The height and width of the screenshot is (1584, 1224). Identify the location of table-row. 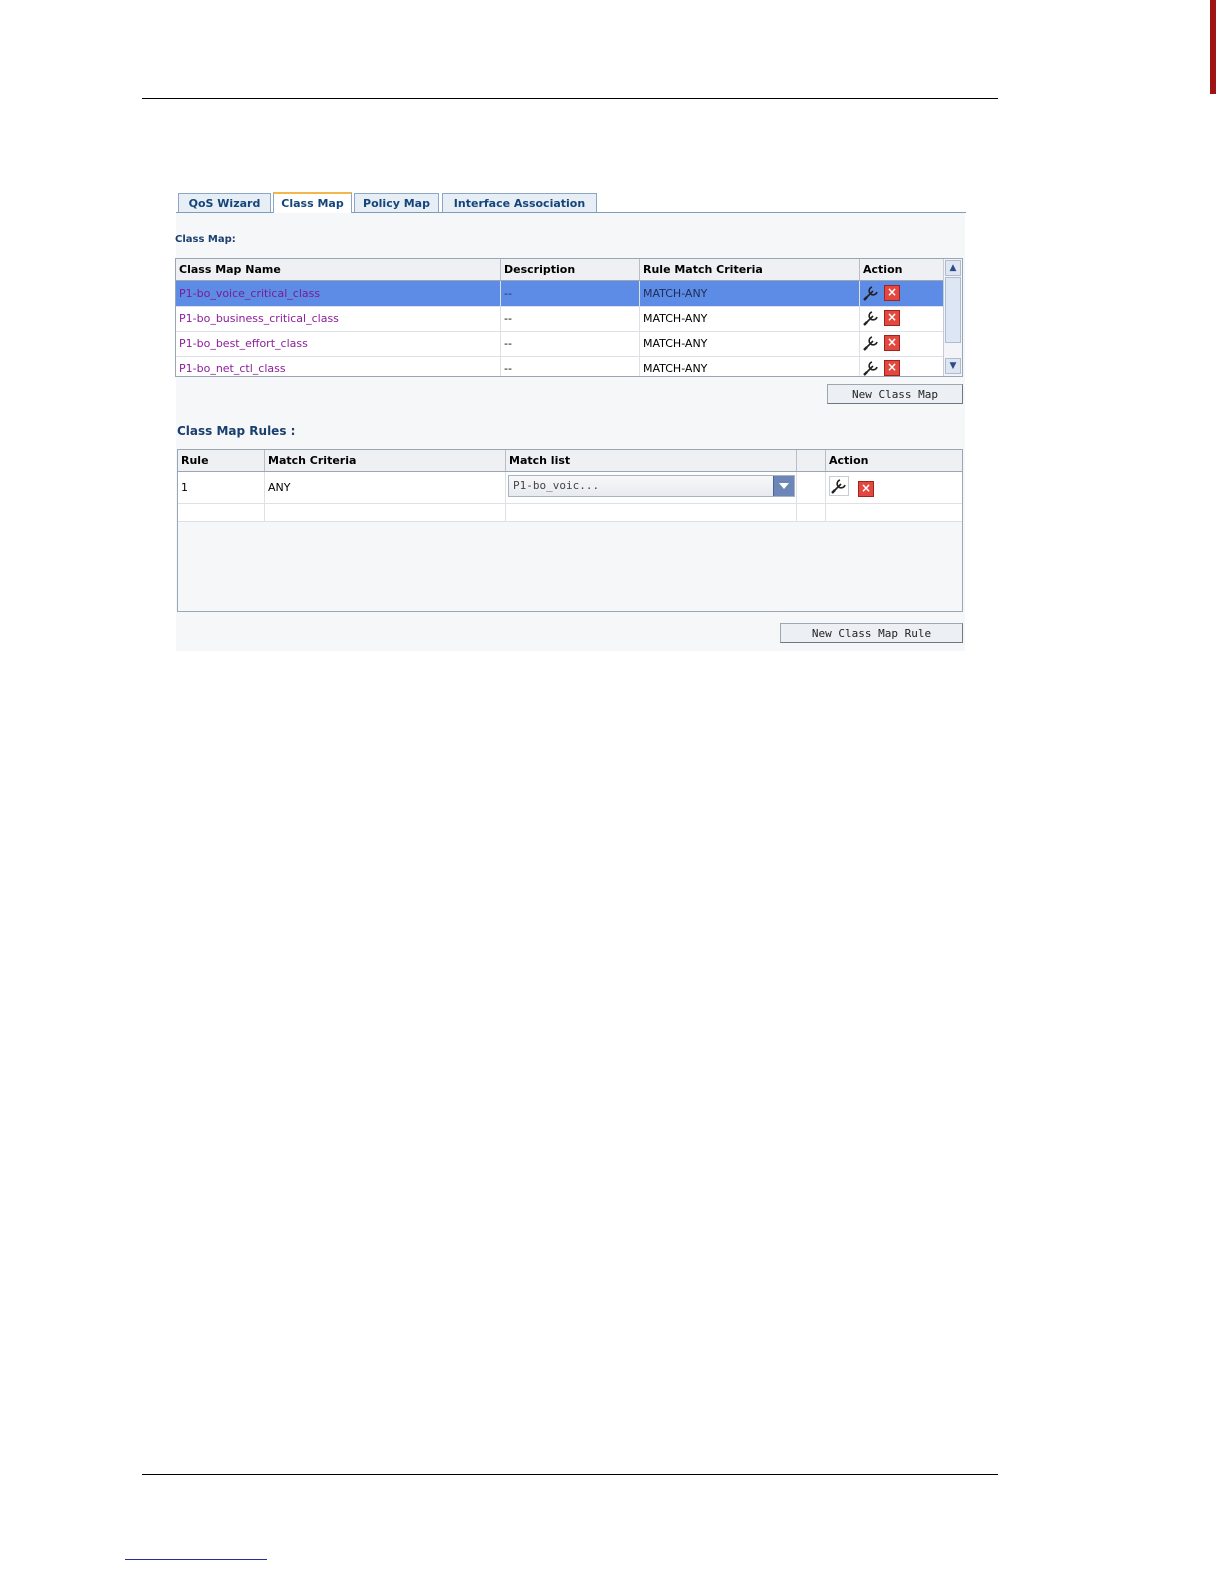
(570, 513).